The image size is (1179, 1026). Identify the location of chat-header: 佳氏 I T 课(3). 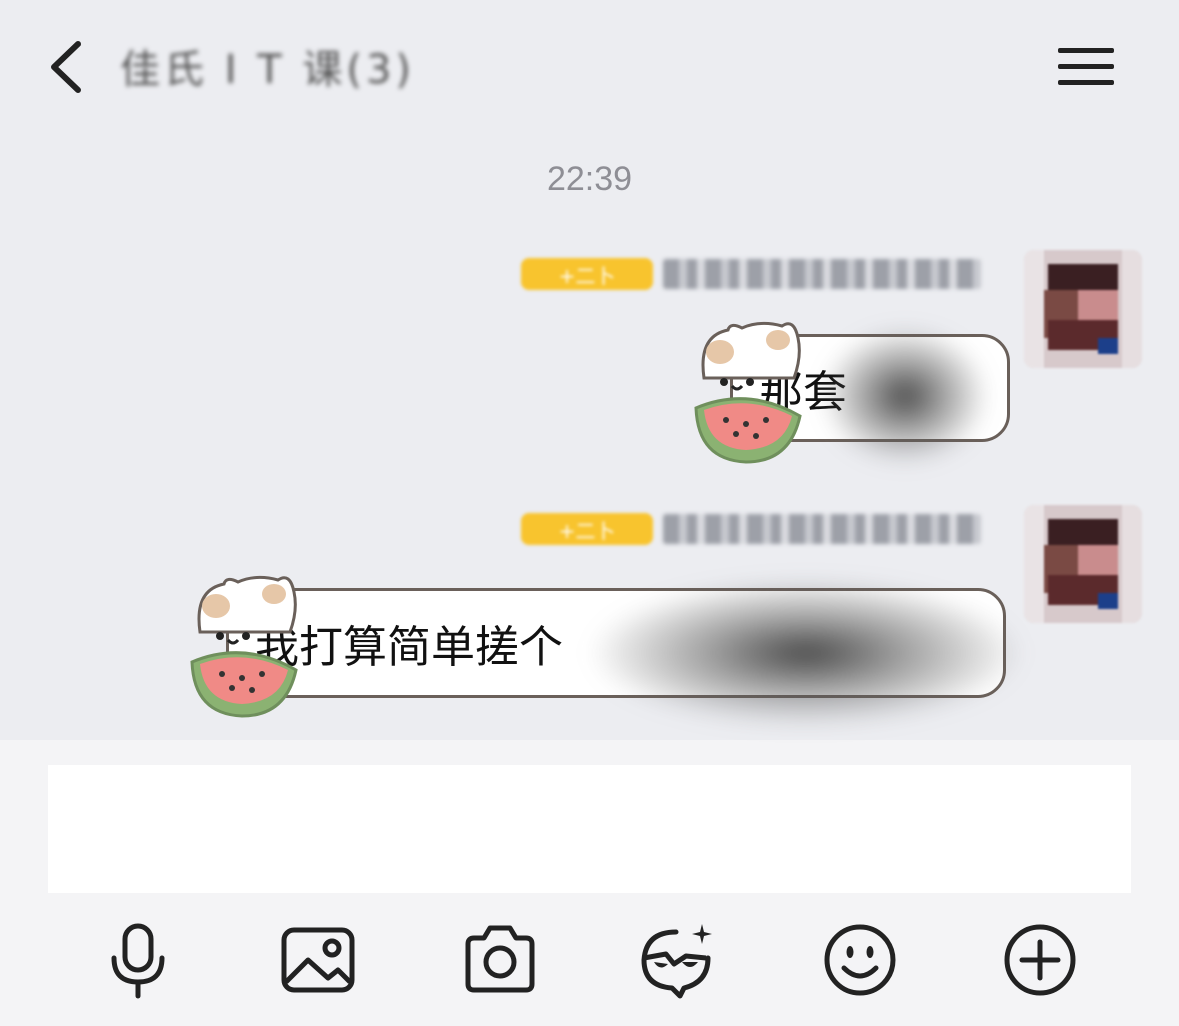
(589, 70).